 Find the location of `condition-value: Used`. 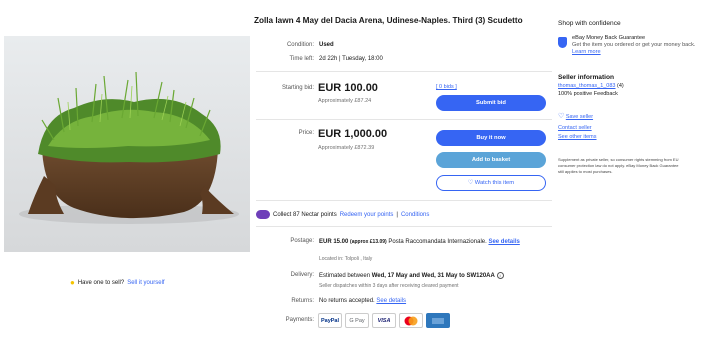

condition-value: Used is located at coordinates (326, 45).